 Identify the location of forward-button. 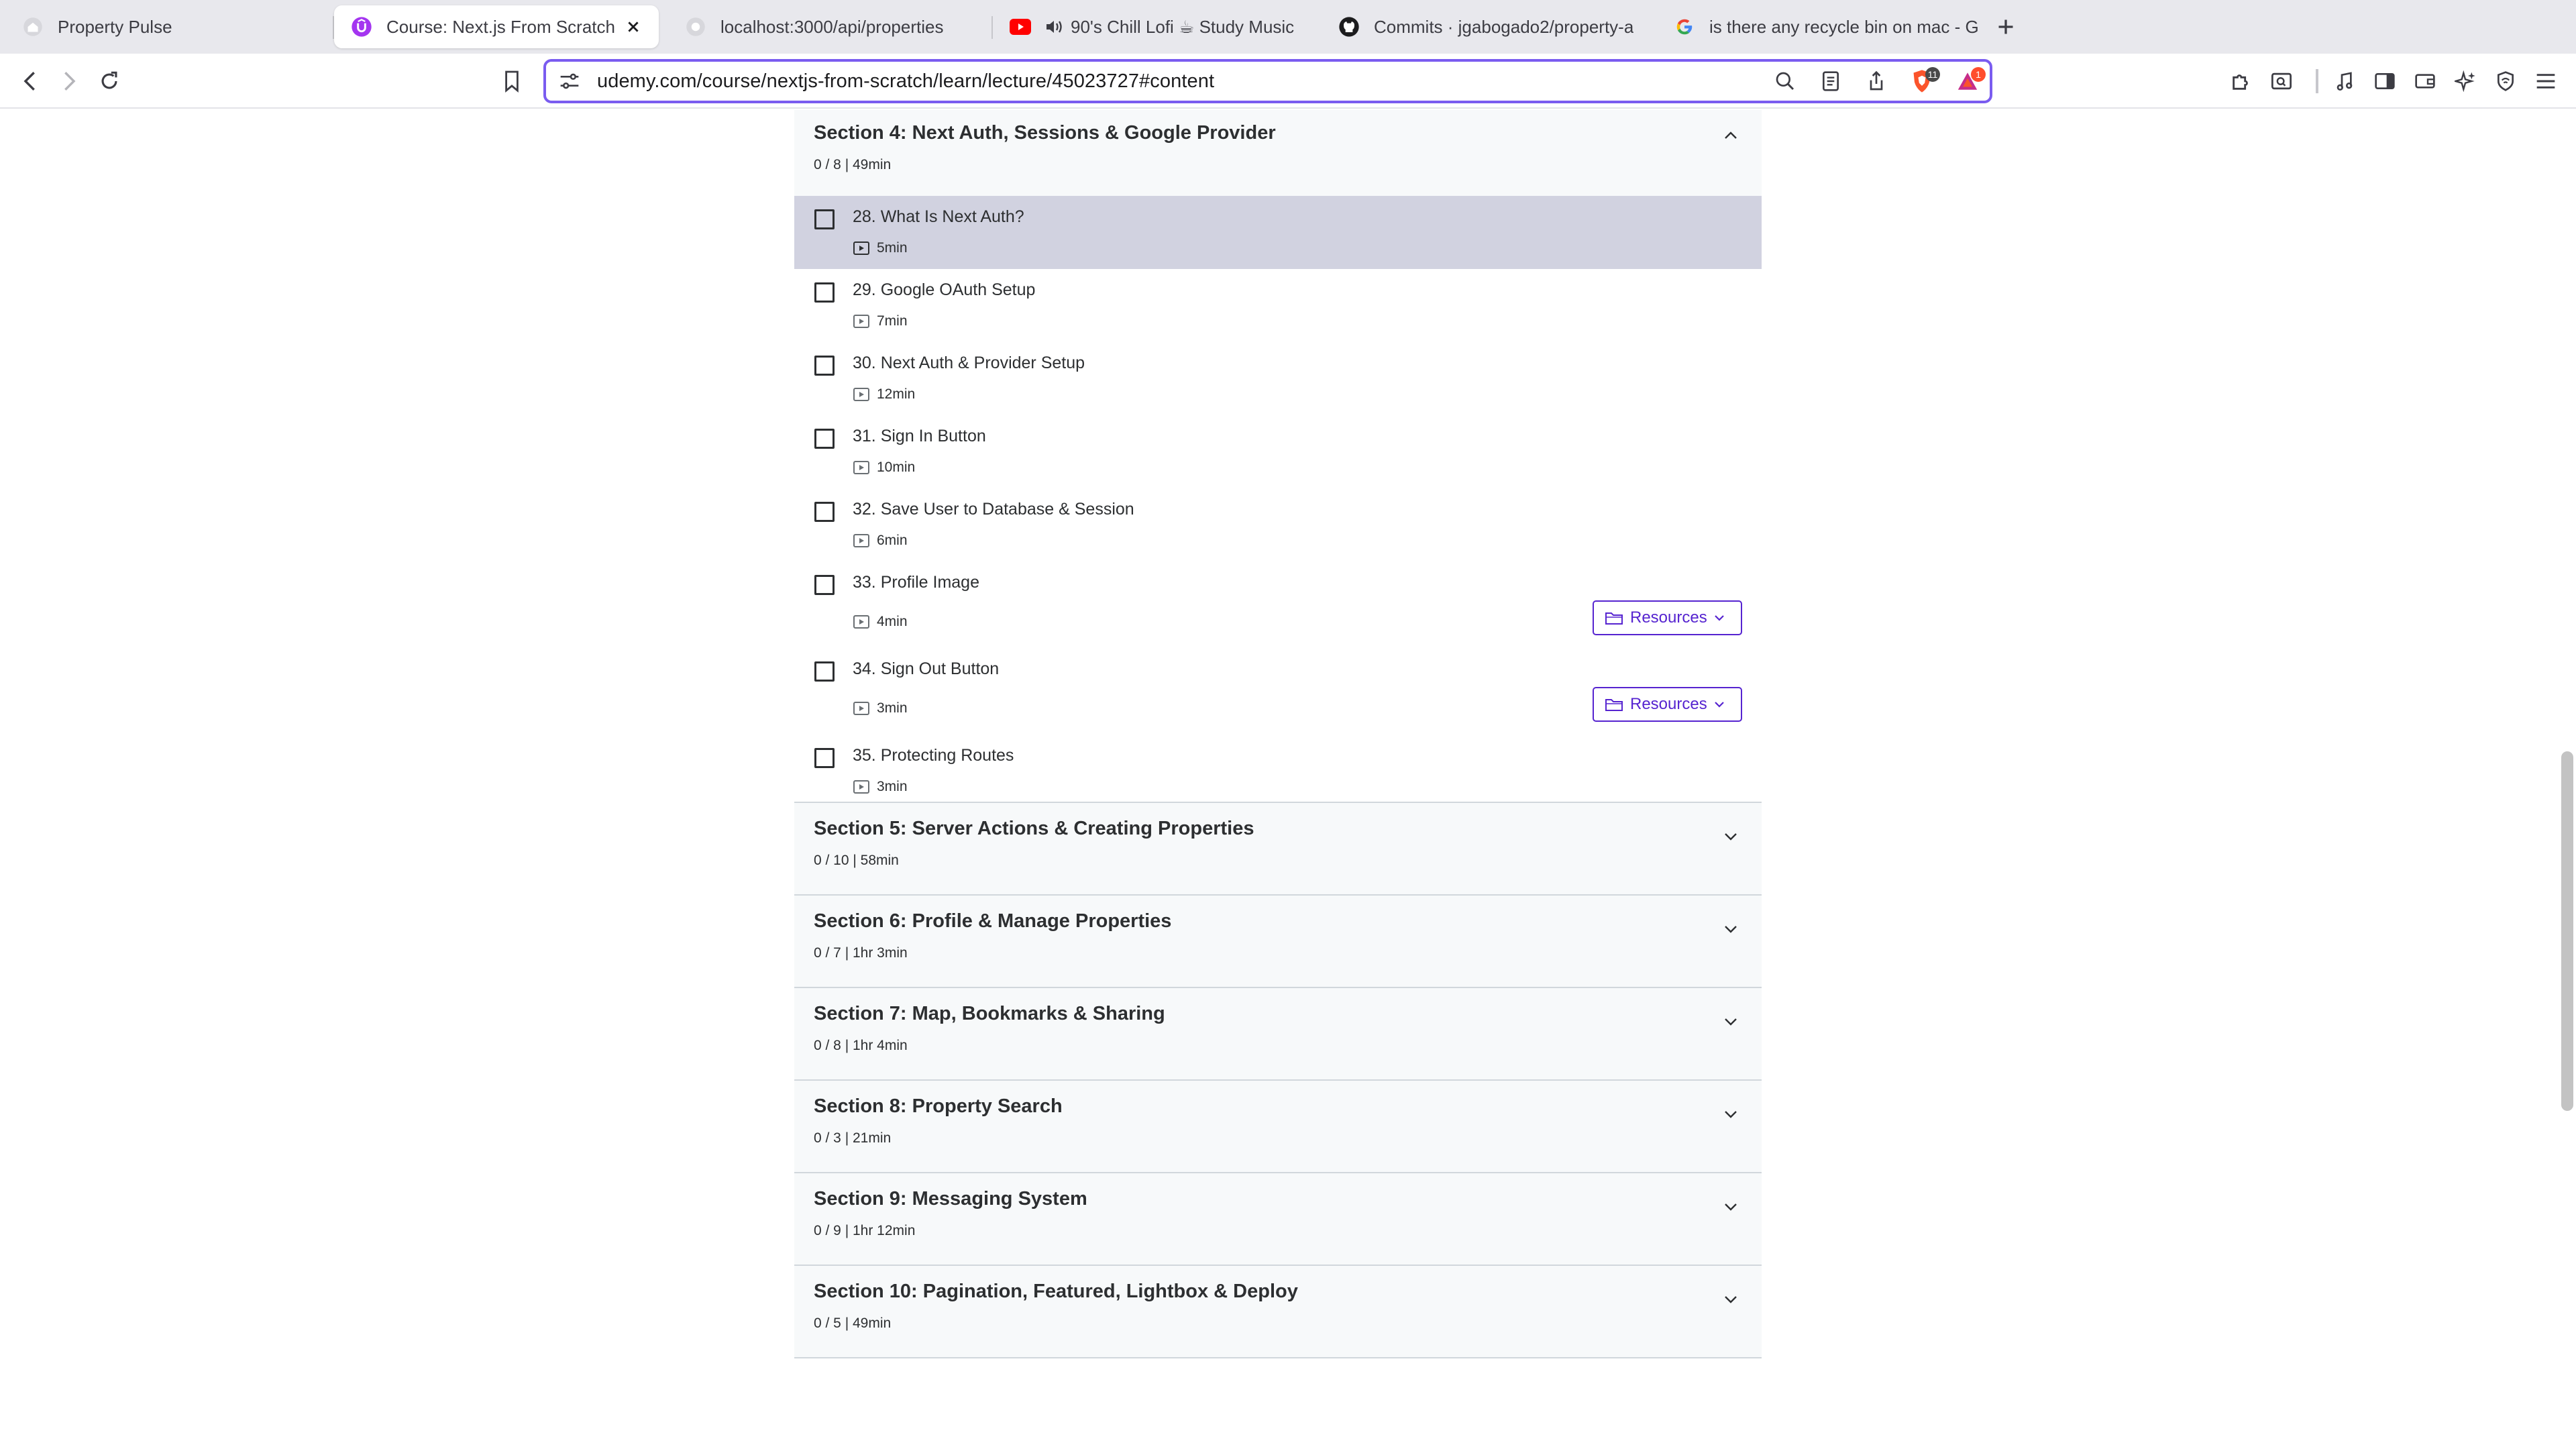
(69, 81).